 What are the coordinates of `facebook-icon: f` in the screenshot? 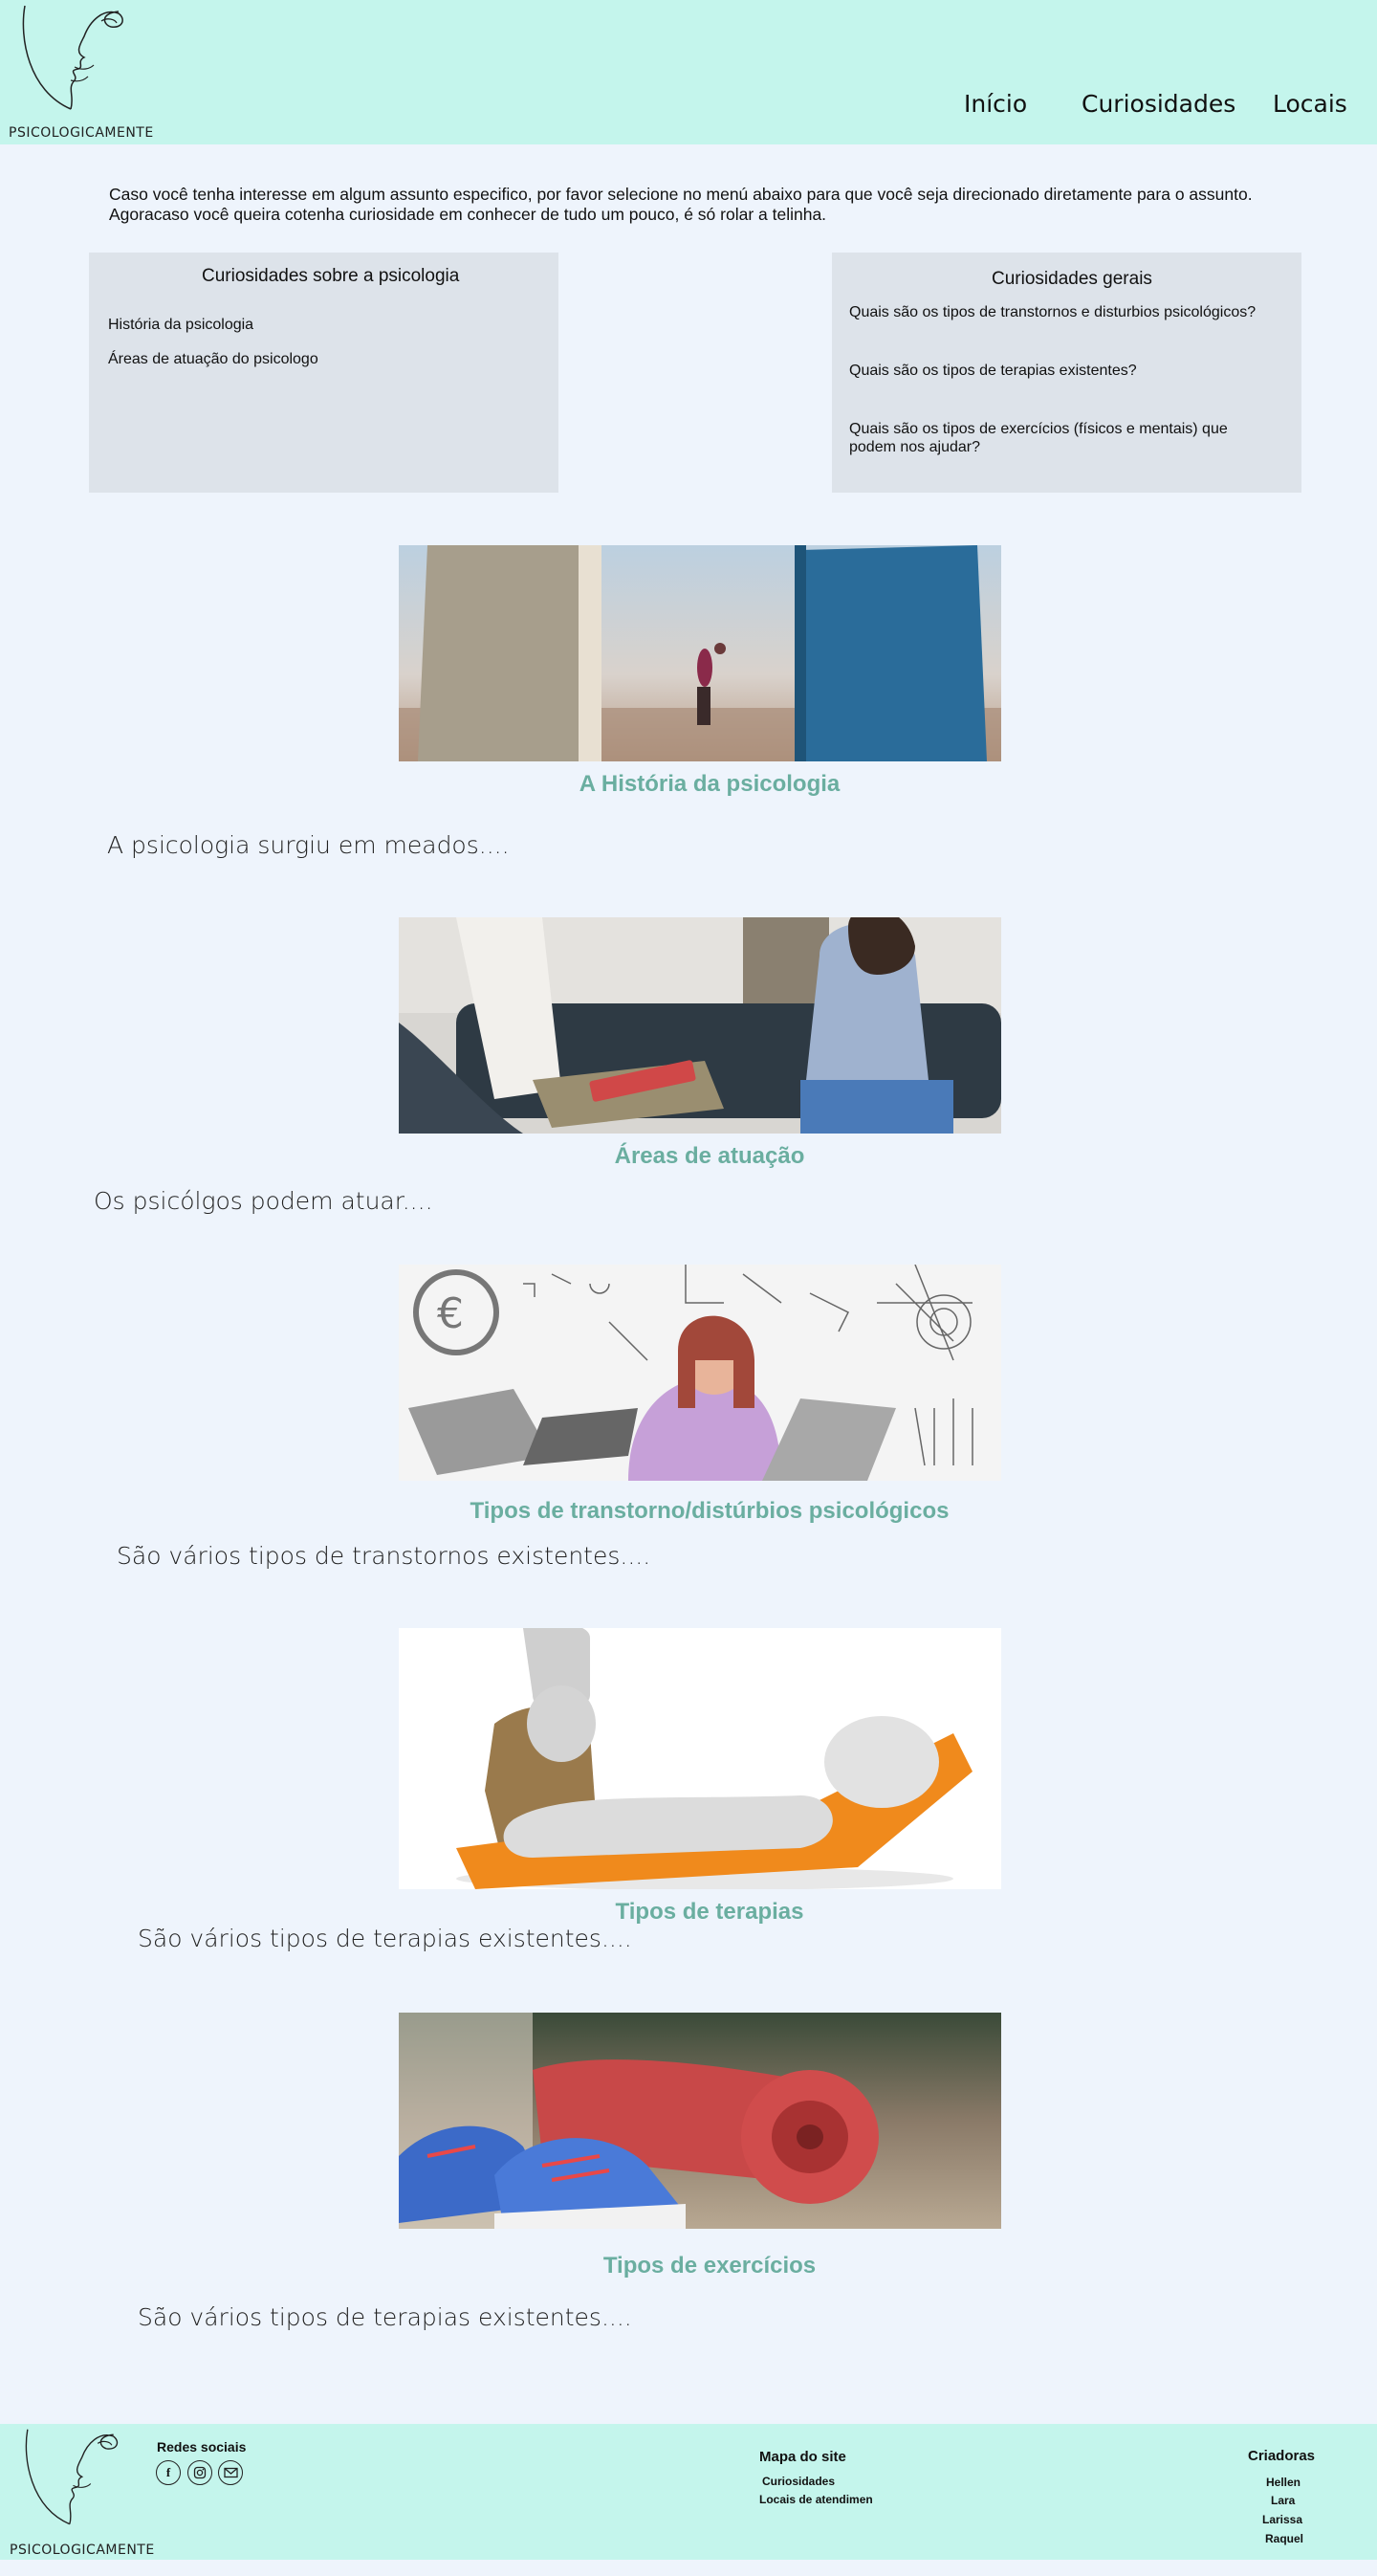 It's located at (168, 2472).